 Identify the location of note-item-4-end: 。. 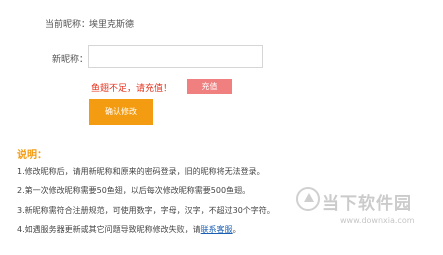
(236, 229).